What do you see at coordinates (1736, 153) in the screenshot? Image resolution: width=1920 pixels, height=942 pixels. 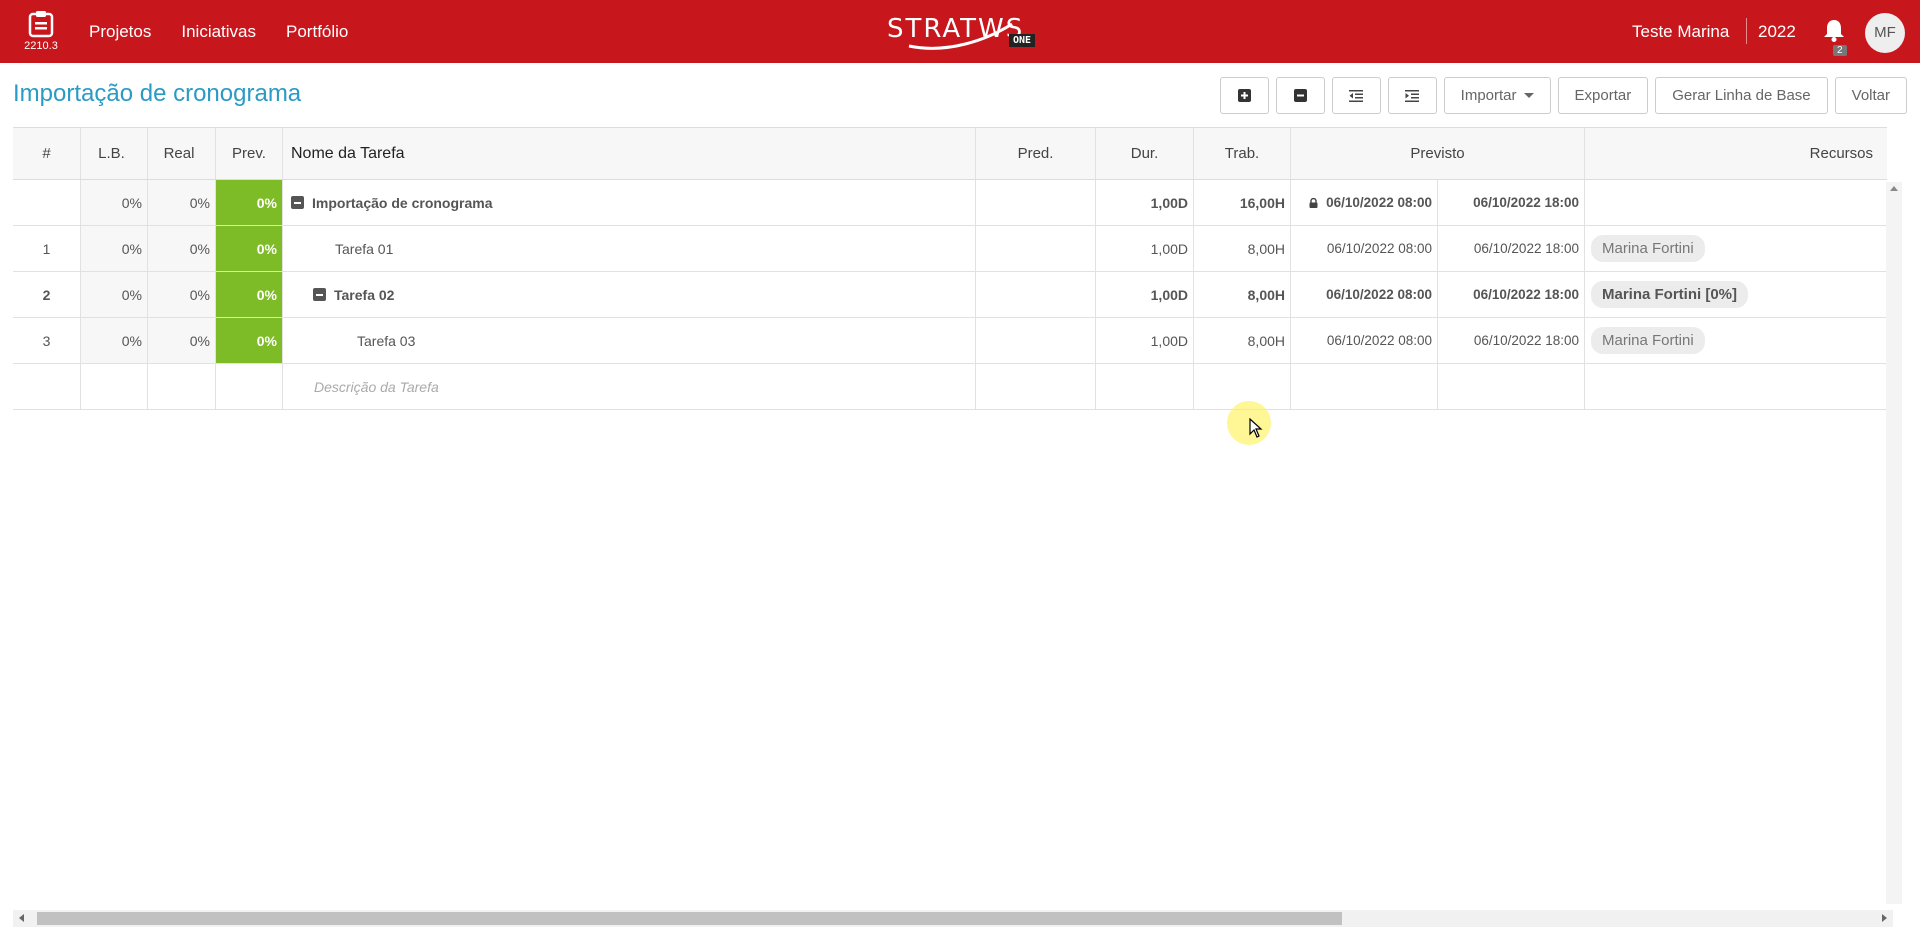 I see `header-recursos: Recursos` at bounding box center [1736, 153].